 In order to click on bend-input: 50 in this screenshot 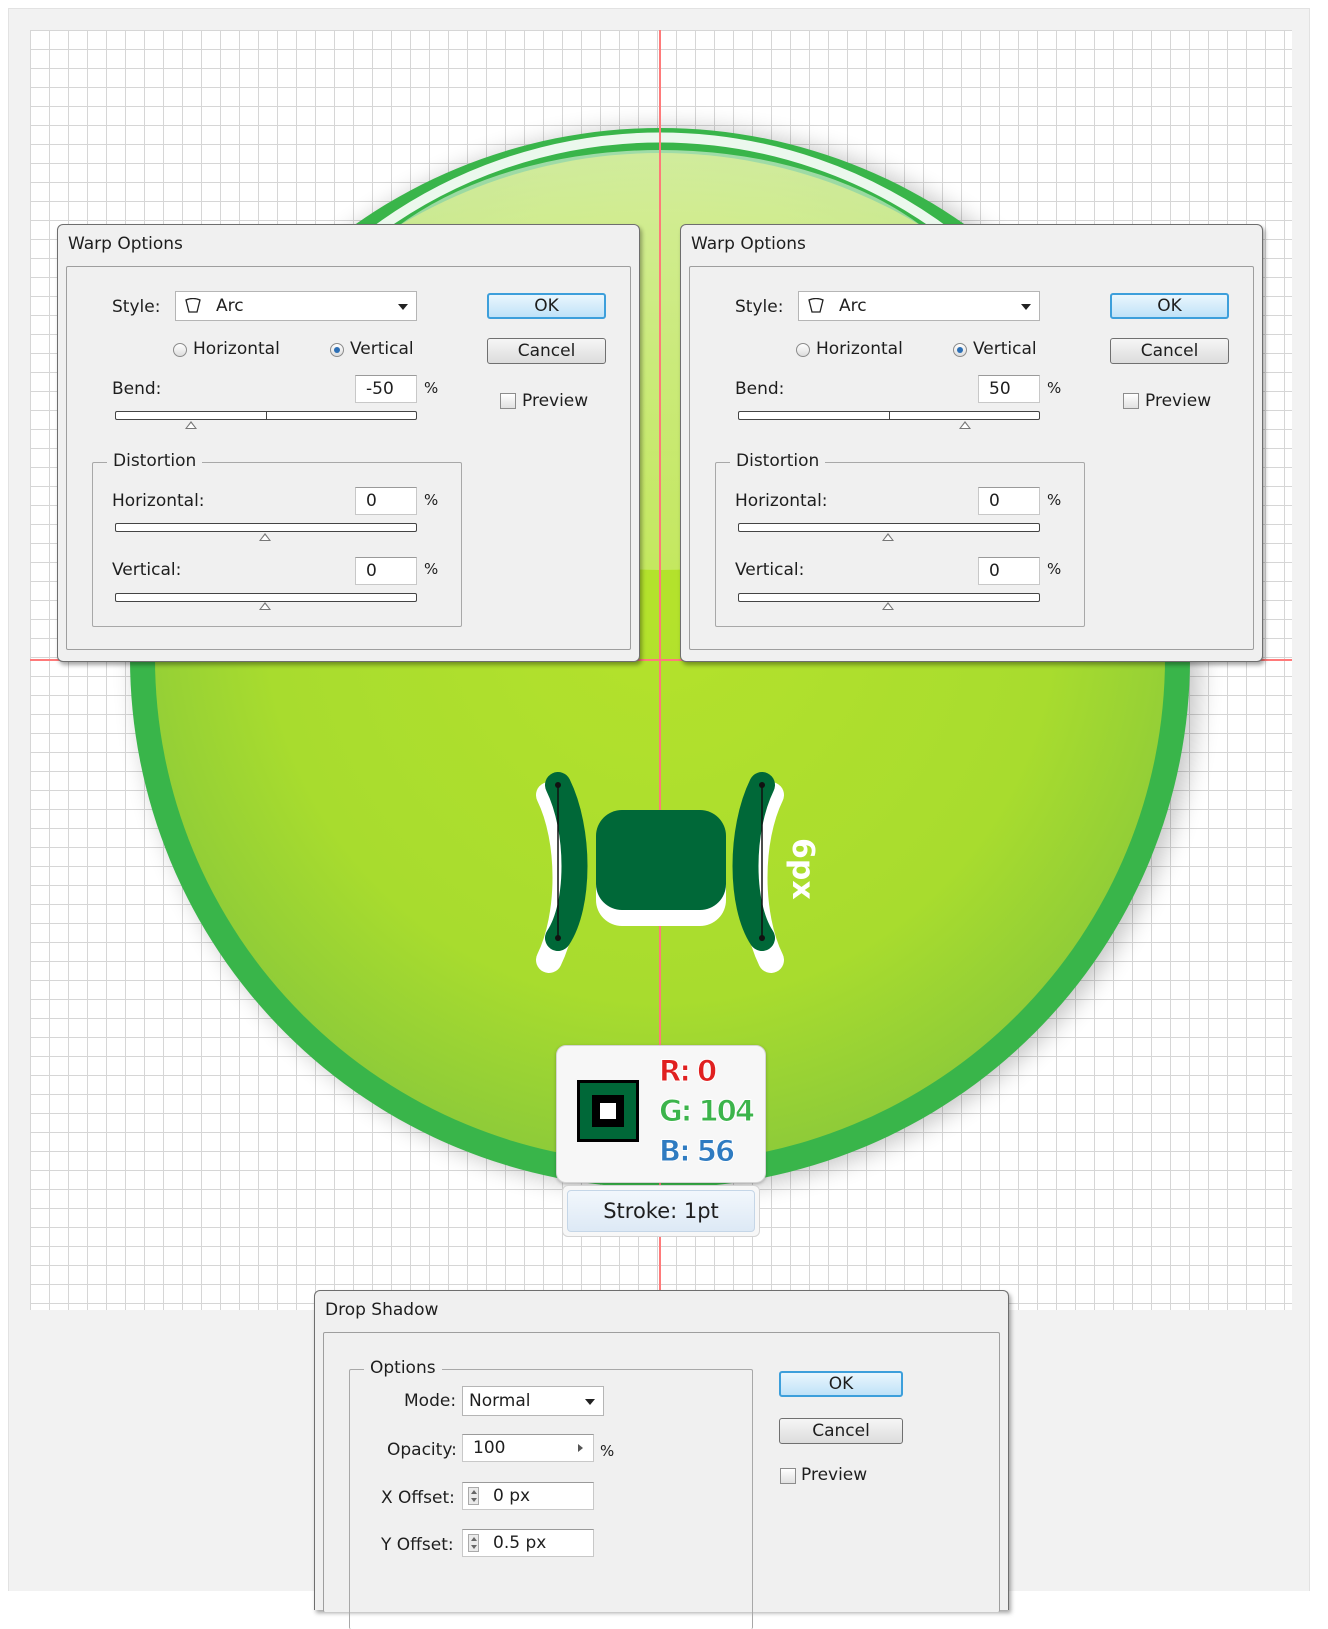, I will do `click(1009, 389)`.